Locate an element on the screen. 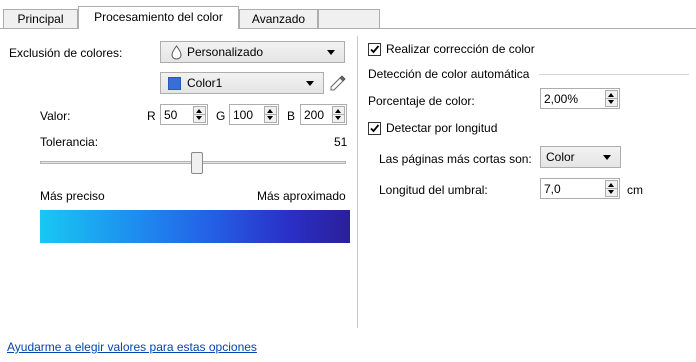 This screenshot has width=696, height=362. r-label: R is located at coordinates (151, 116).